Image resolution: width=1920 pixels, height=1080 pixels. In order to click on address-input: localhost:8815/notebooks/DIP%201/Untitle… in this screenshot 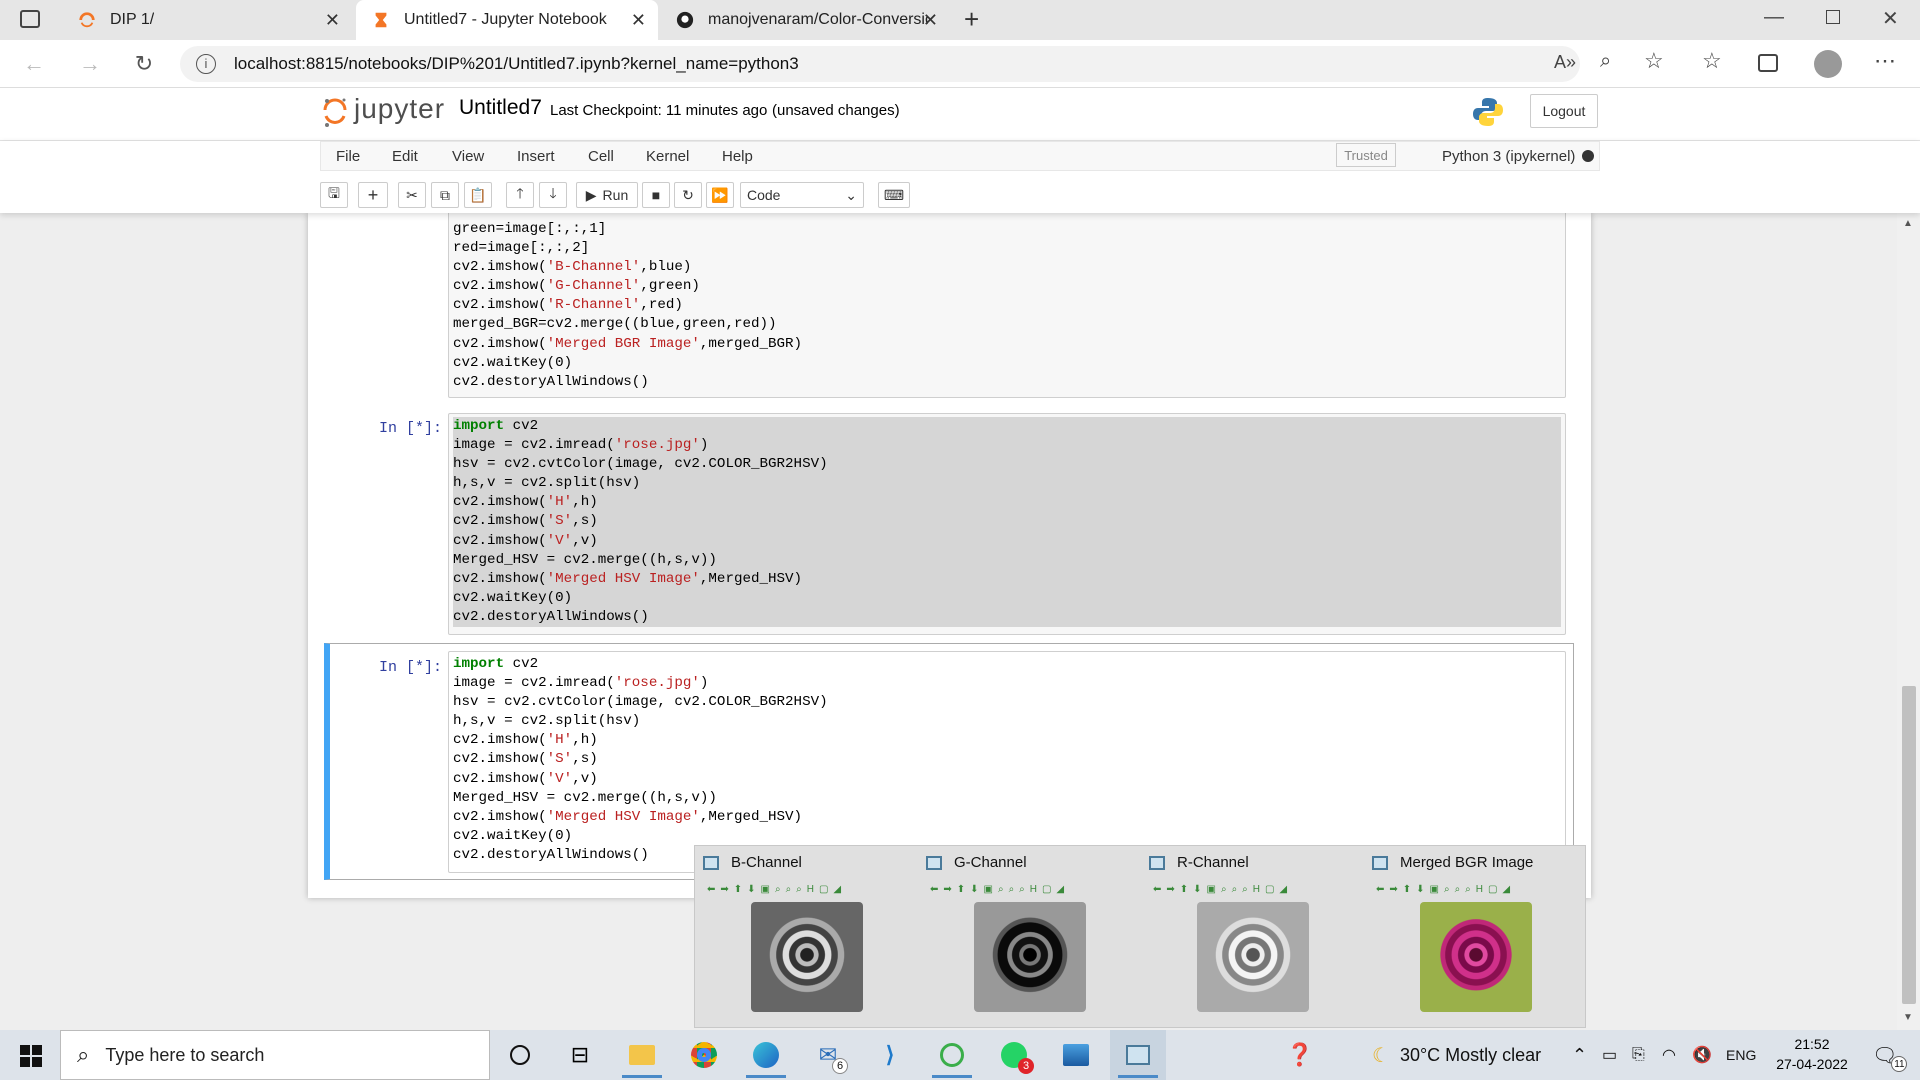, I will do `click(880, 64)`.